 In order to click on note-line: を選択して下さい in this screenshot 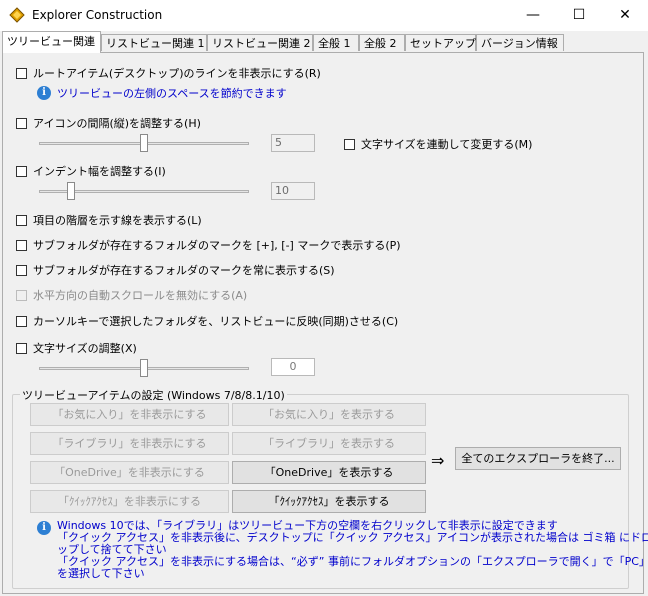, I will do `click(101, 573)`.